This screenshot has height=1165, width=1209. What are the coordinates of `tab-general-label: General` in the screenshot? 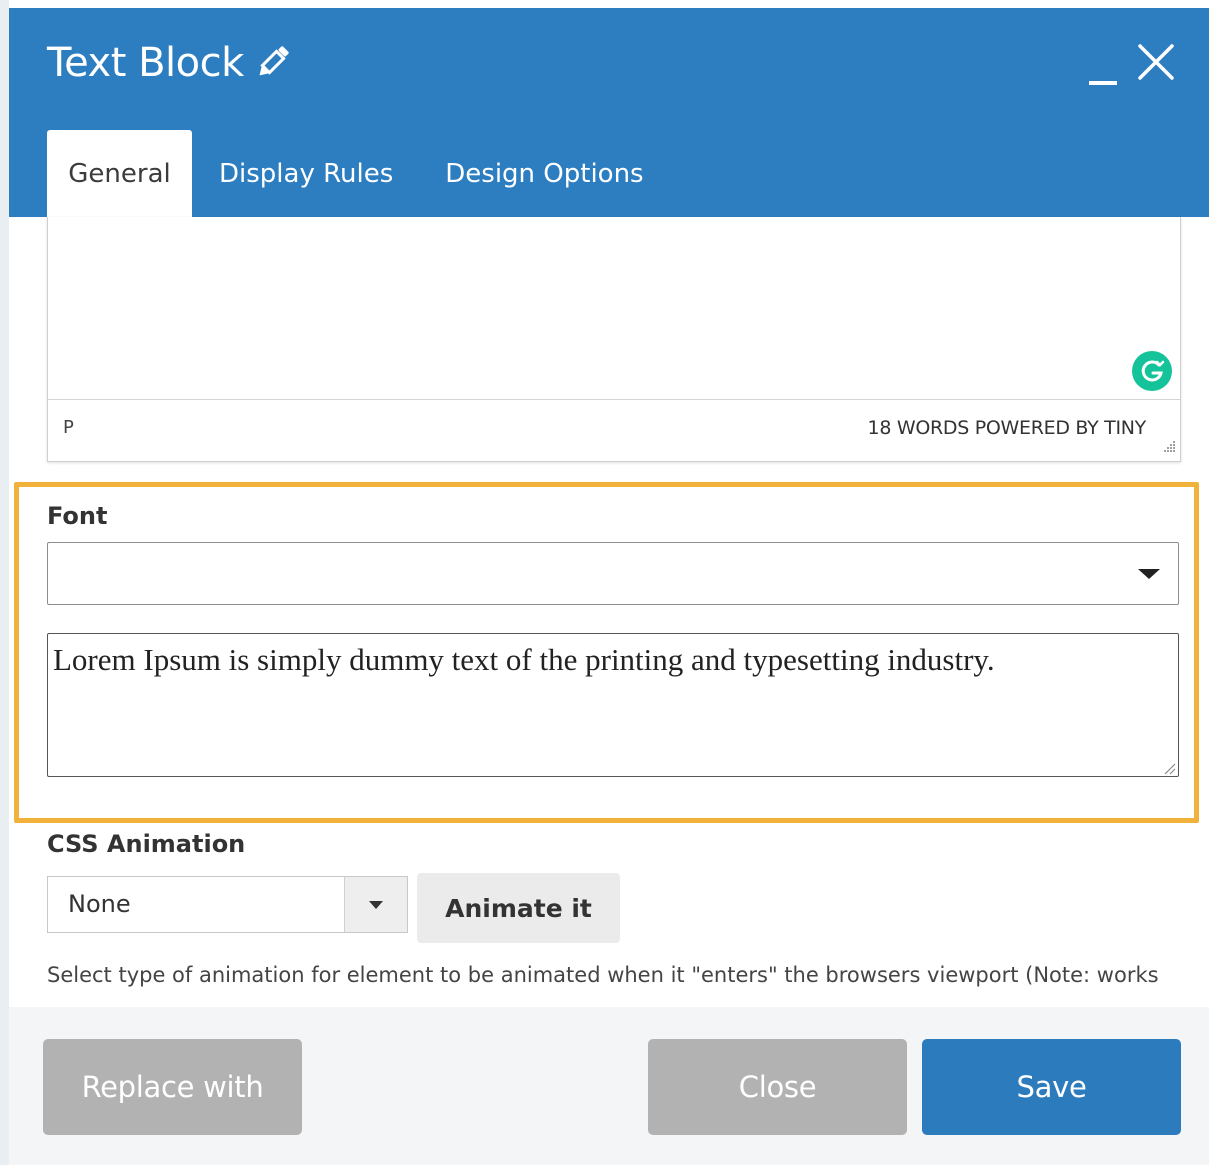 It's located at (119, 173).